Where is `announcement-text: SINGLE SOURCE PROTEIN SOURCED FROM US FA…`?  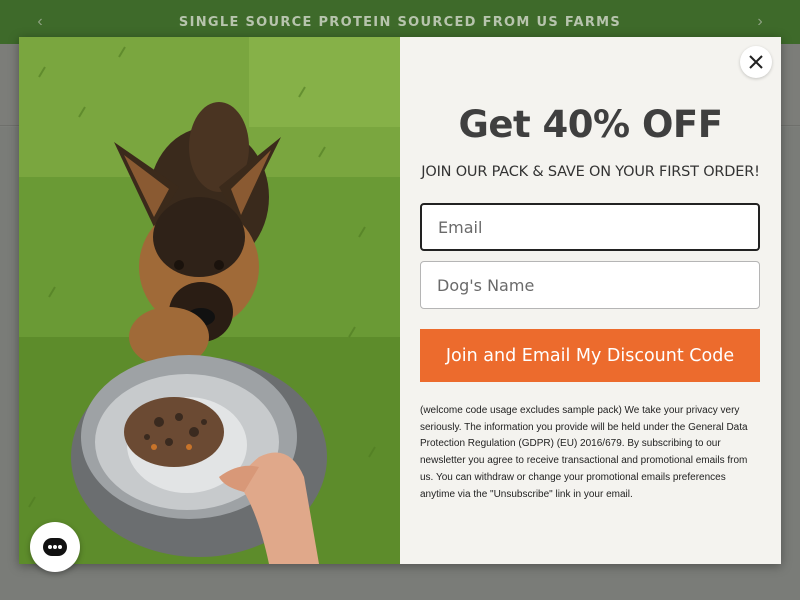 announcement-text: SINGLE SOURCE PROTEIN SOURCED FROM US FA… is located at coordinates (400, 22).